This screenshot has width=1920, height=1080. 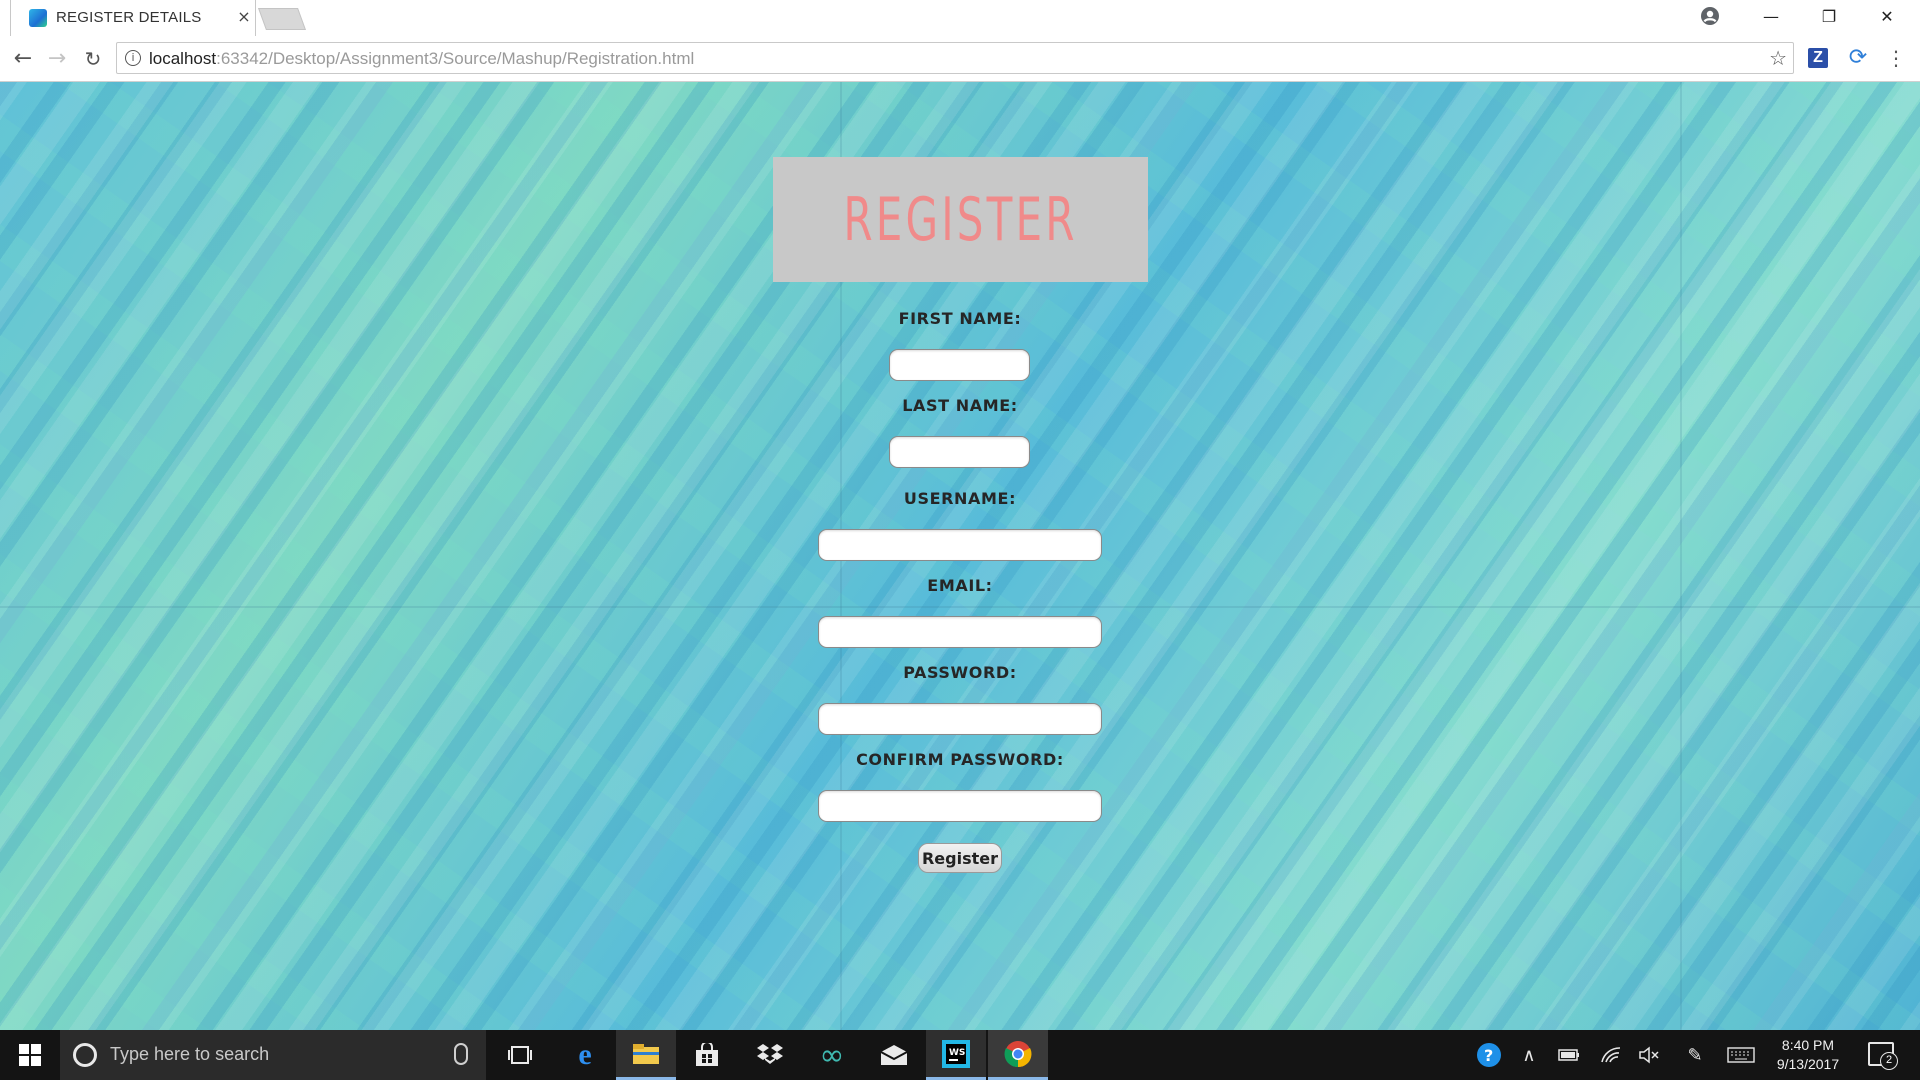 I want to click on password-label: PASSWORD:, so click(x=960, y=672).